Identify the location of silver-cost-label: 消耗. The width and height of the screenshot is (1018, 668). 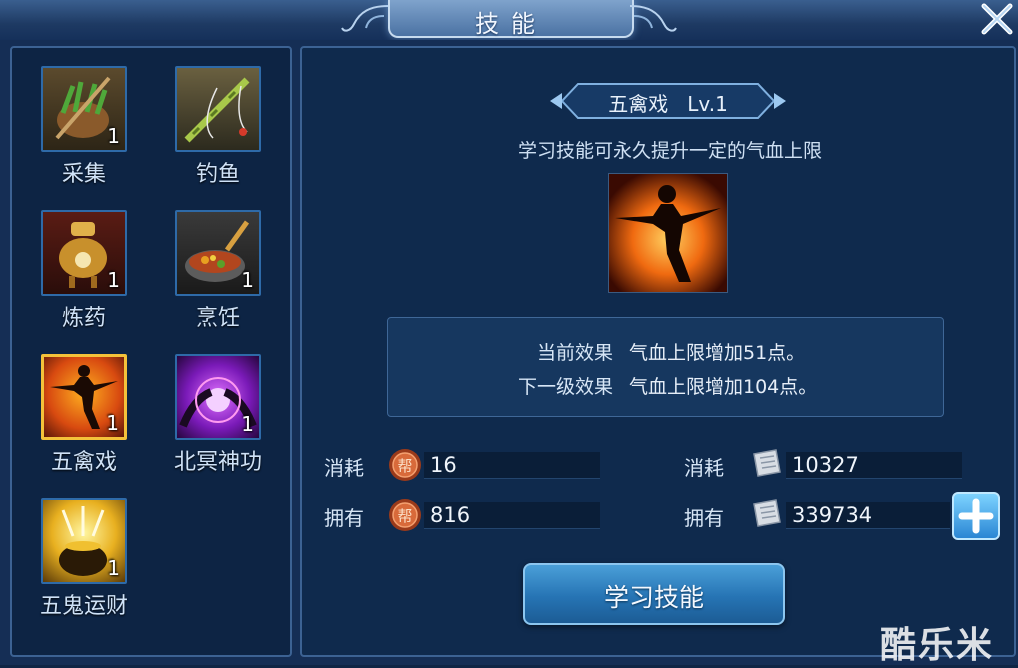
(704, 468).